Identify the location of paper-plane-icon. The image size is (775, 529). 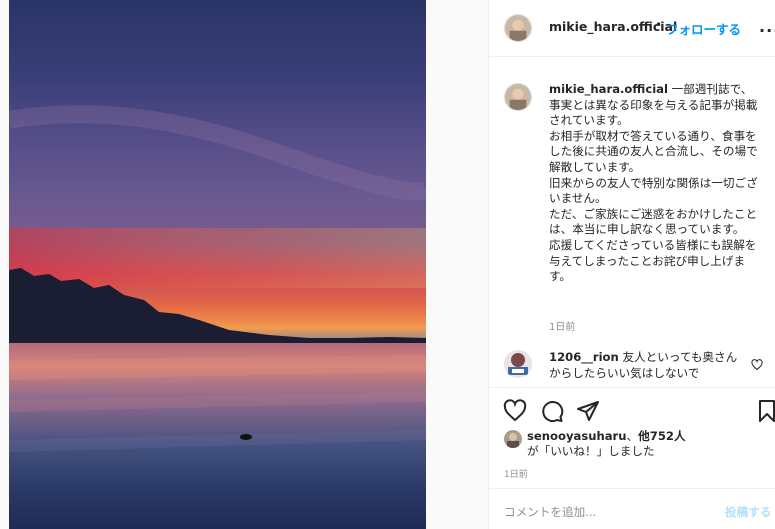
(588, 411).